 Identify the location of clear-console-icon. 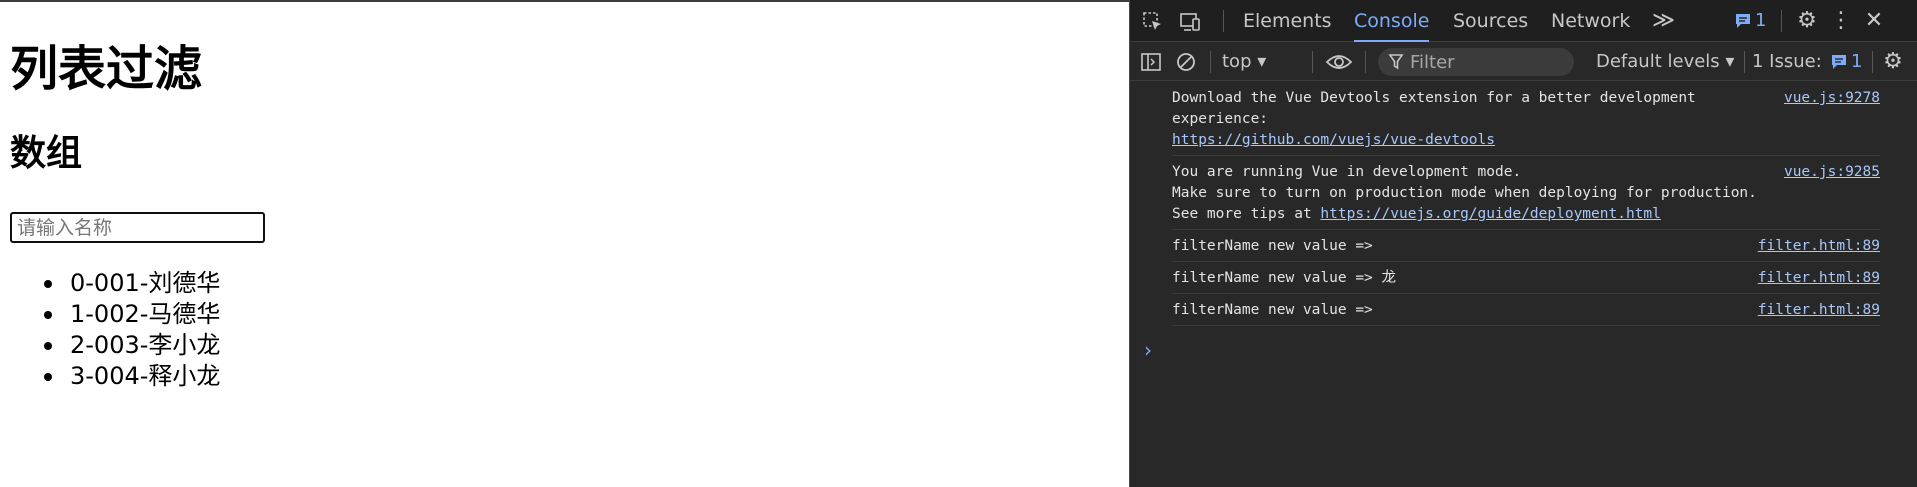
(1186, 62).